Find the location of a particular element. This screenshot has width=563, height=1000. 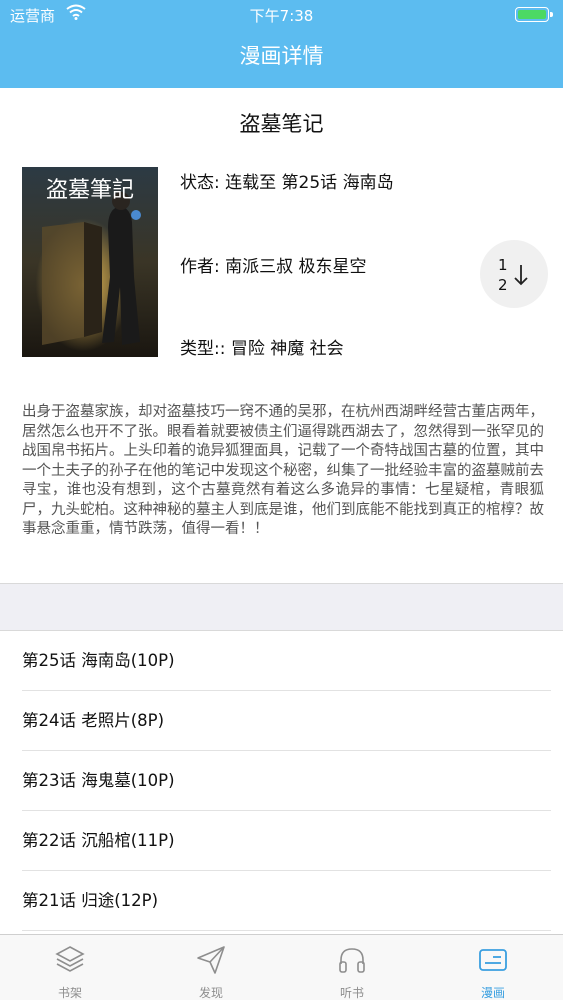

tab-audiobook: 听书 is located at coordinates (352, 967).